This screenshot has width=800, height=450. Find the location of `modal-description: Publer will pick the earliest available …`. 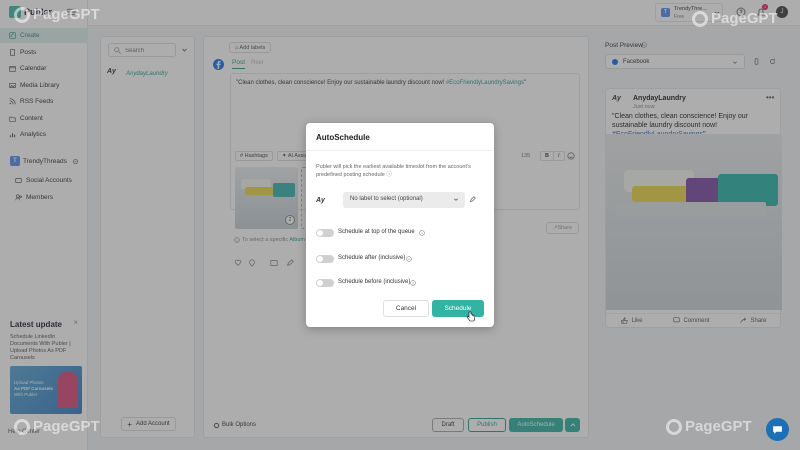

modal-description: Publer will pick the earliest available … is located at coordinates (393, 171).